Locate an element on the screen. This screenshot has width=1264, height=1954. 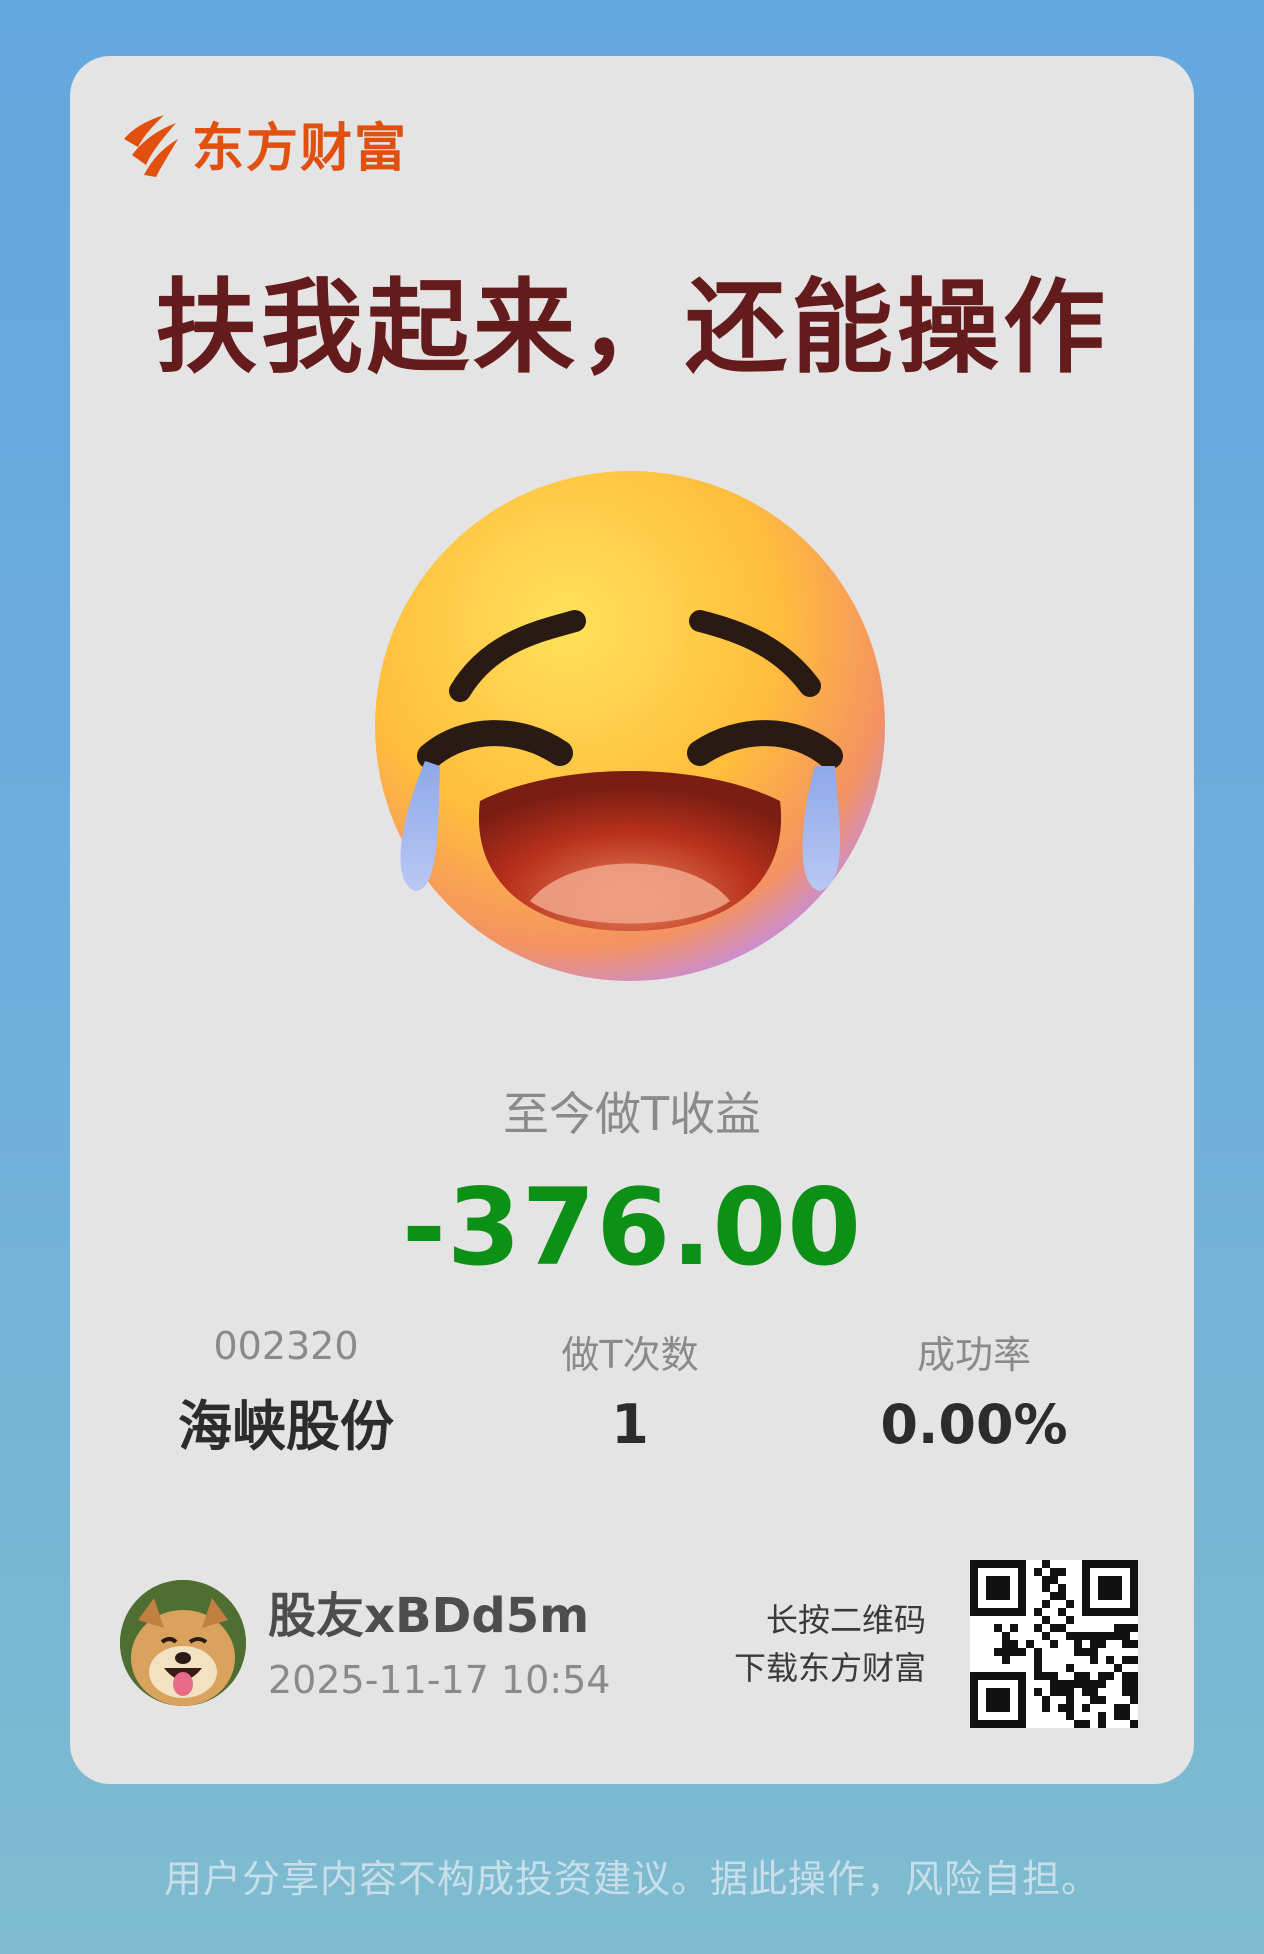
shiba-dog-avatar-icon is located at coordinates (183, 1643).